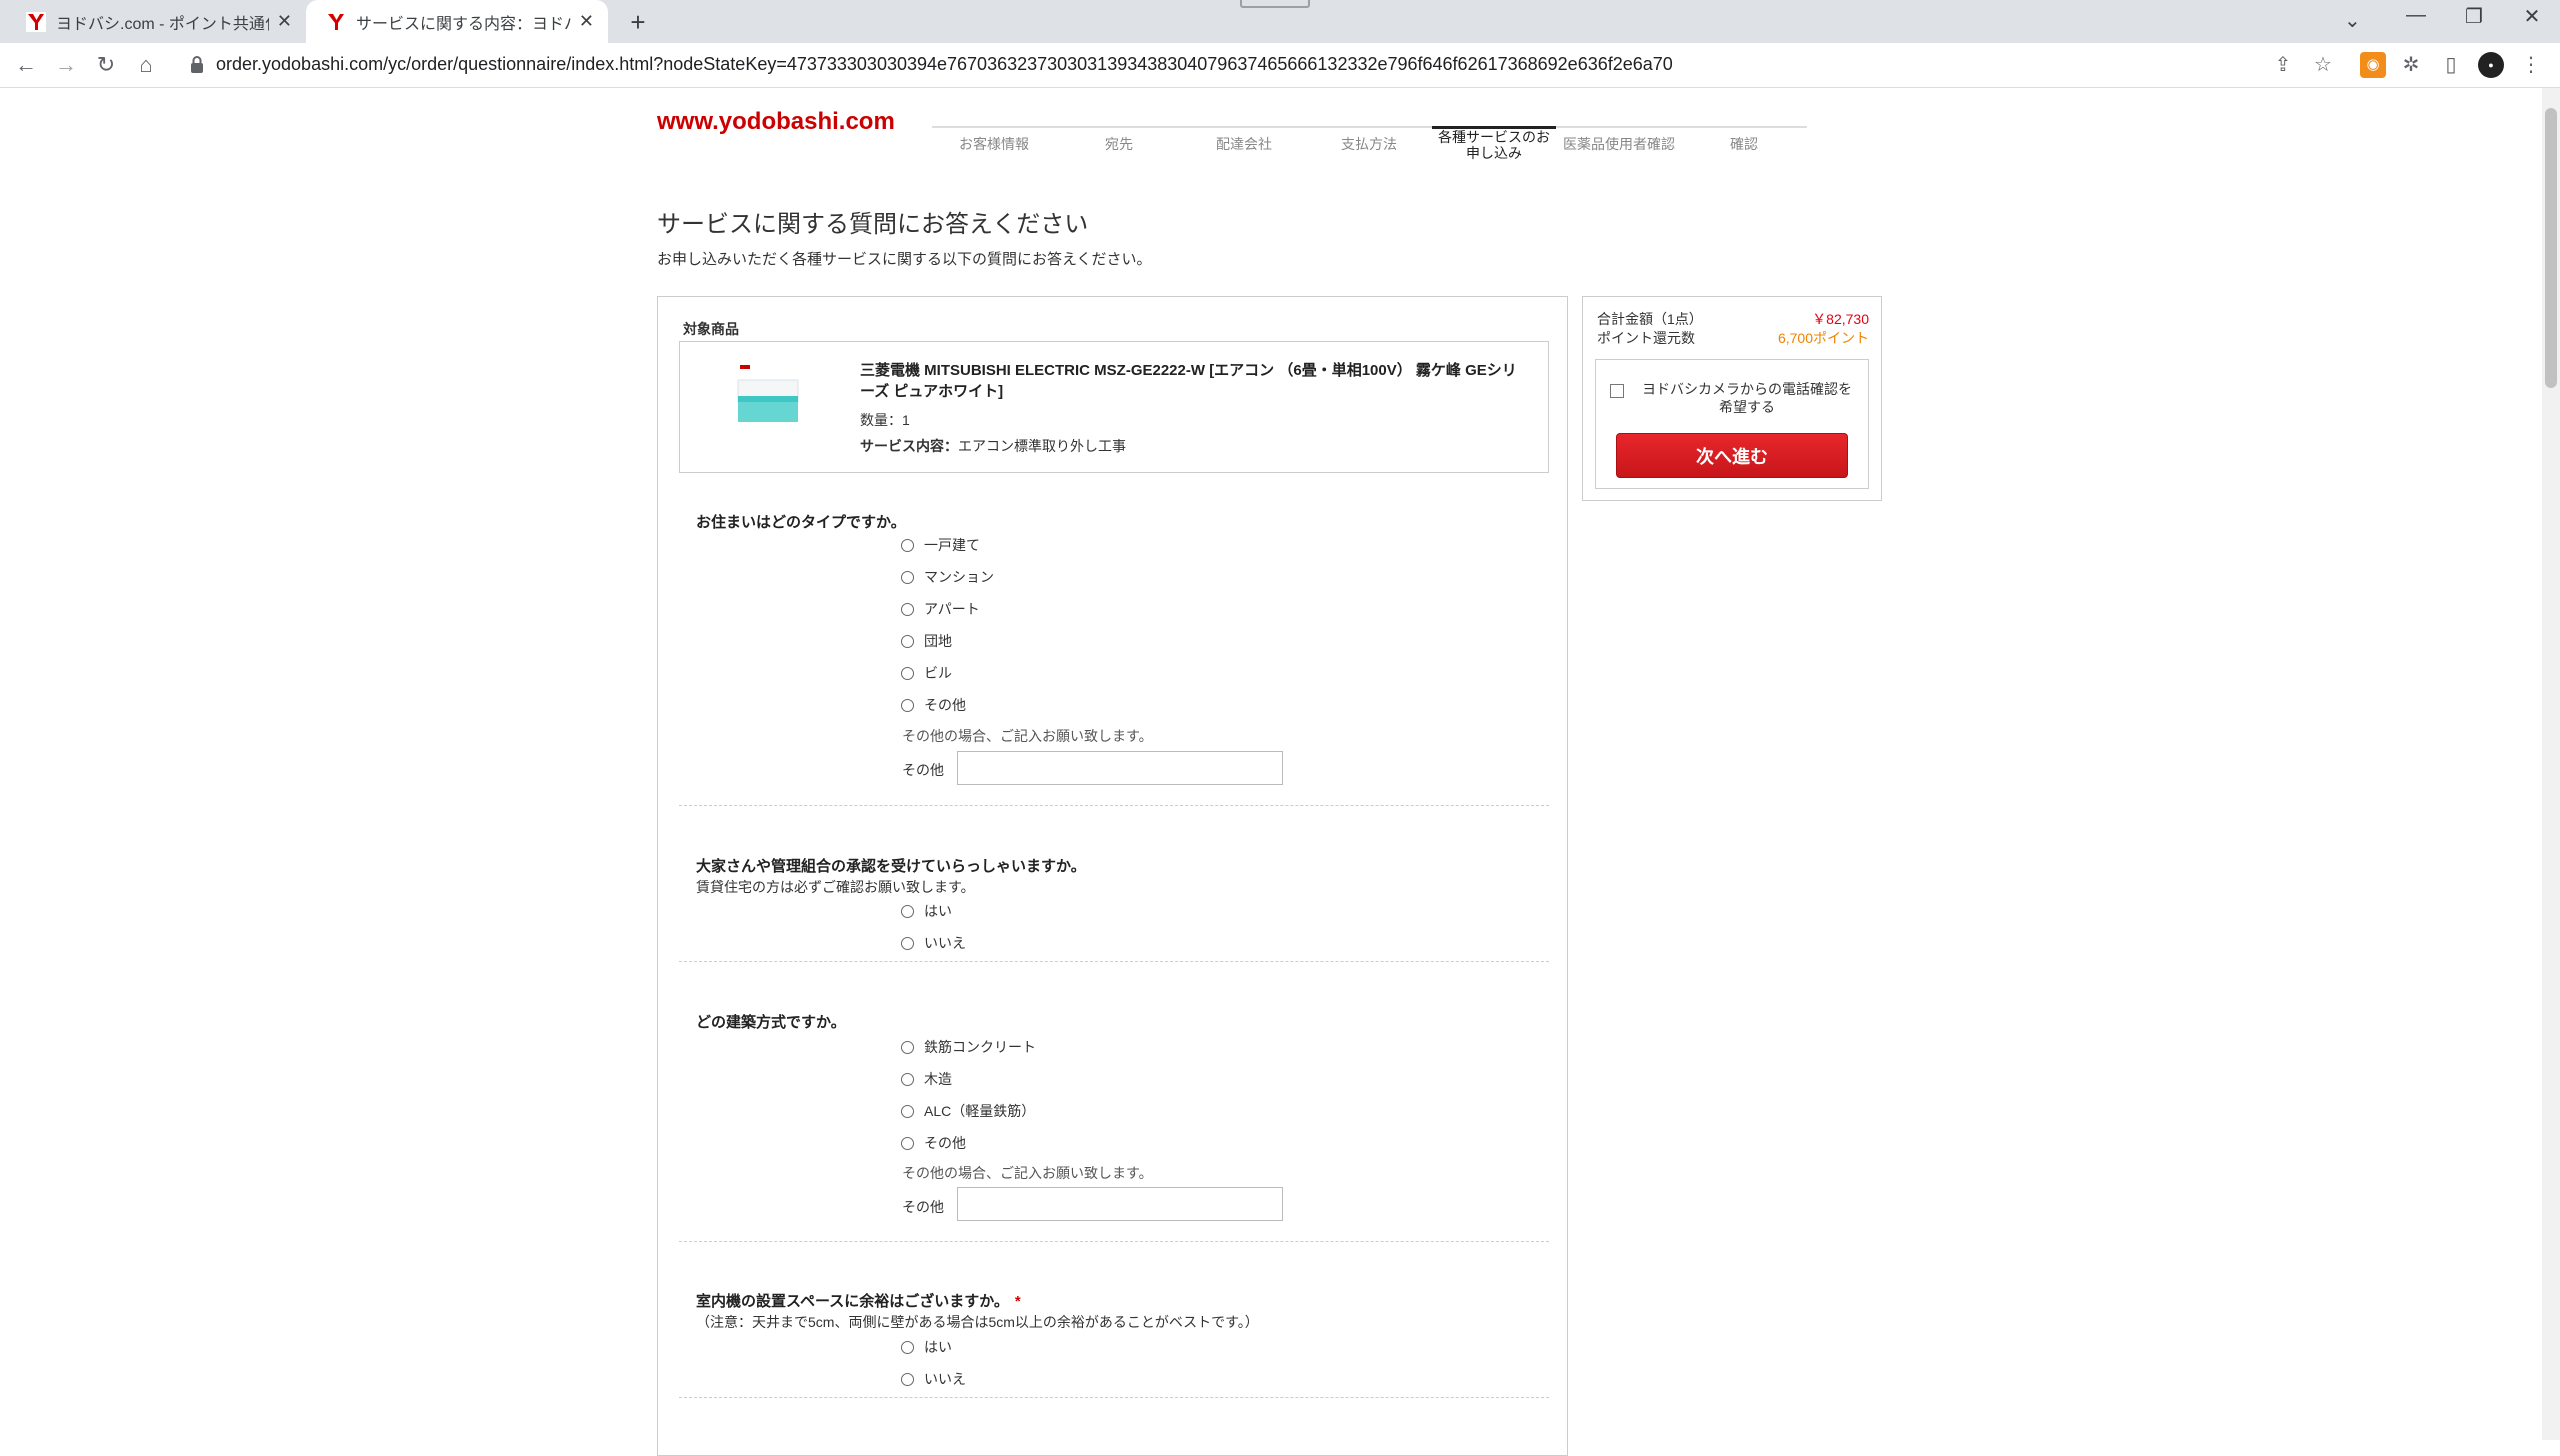  What do you see at coordinates (638, 22) in the screenshot?
I see `new-tab-icon: +` at bounding box center [638, 22].